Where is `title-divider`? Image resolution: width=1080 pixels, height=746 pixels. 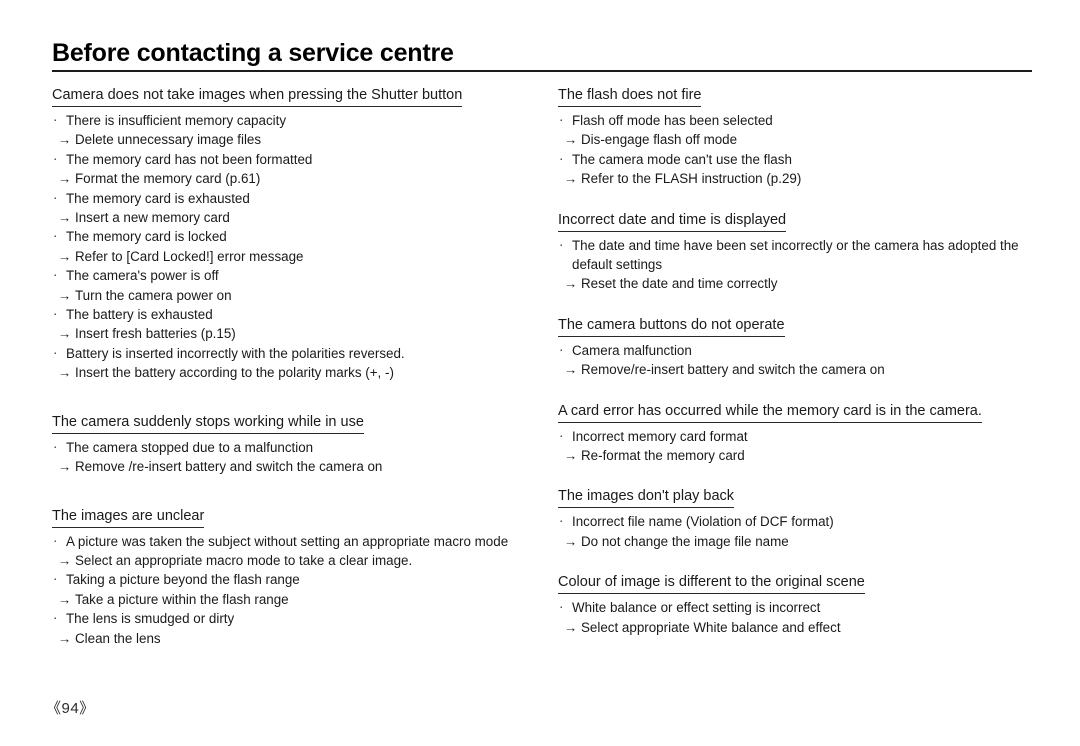
title-divider is located at coordinates (542, 71).